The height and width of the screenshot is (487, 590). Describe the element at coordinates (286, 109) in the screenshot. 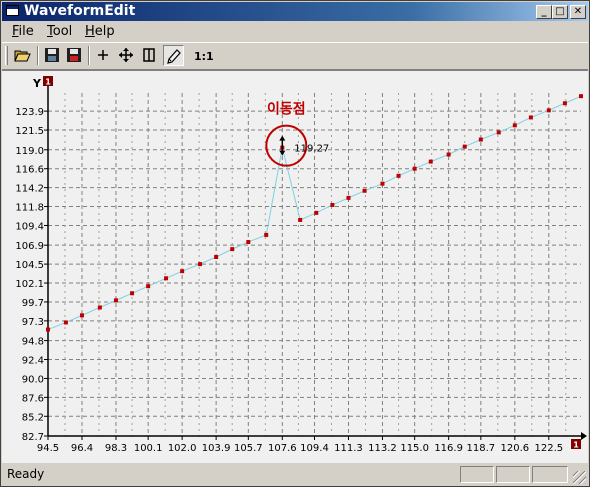

I see `move-point-label: 이동점` at that location.